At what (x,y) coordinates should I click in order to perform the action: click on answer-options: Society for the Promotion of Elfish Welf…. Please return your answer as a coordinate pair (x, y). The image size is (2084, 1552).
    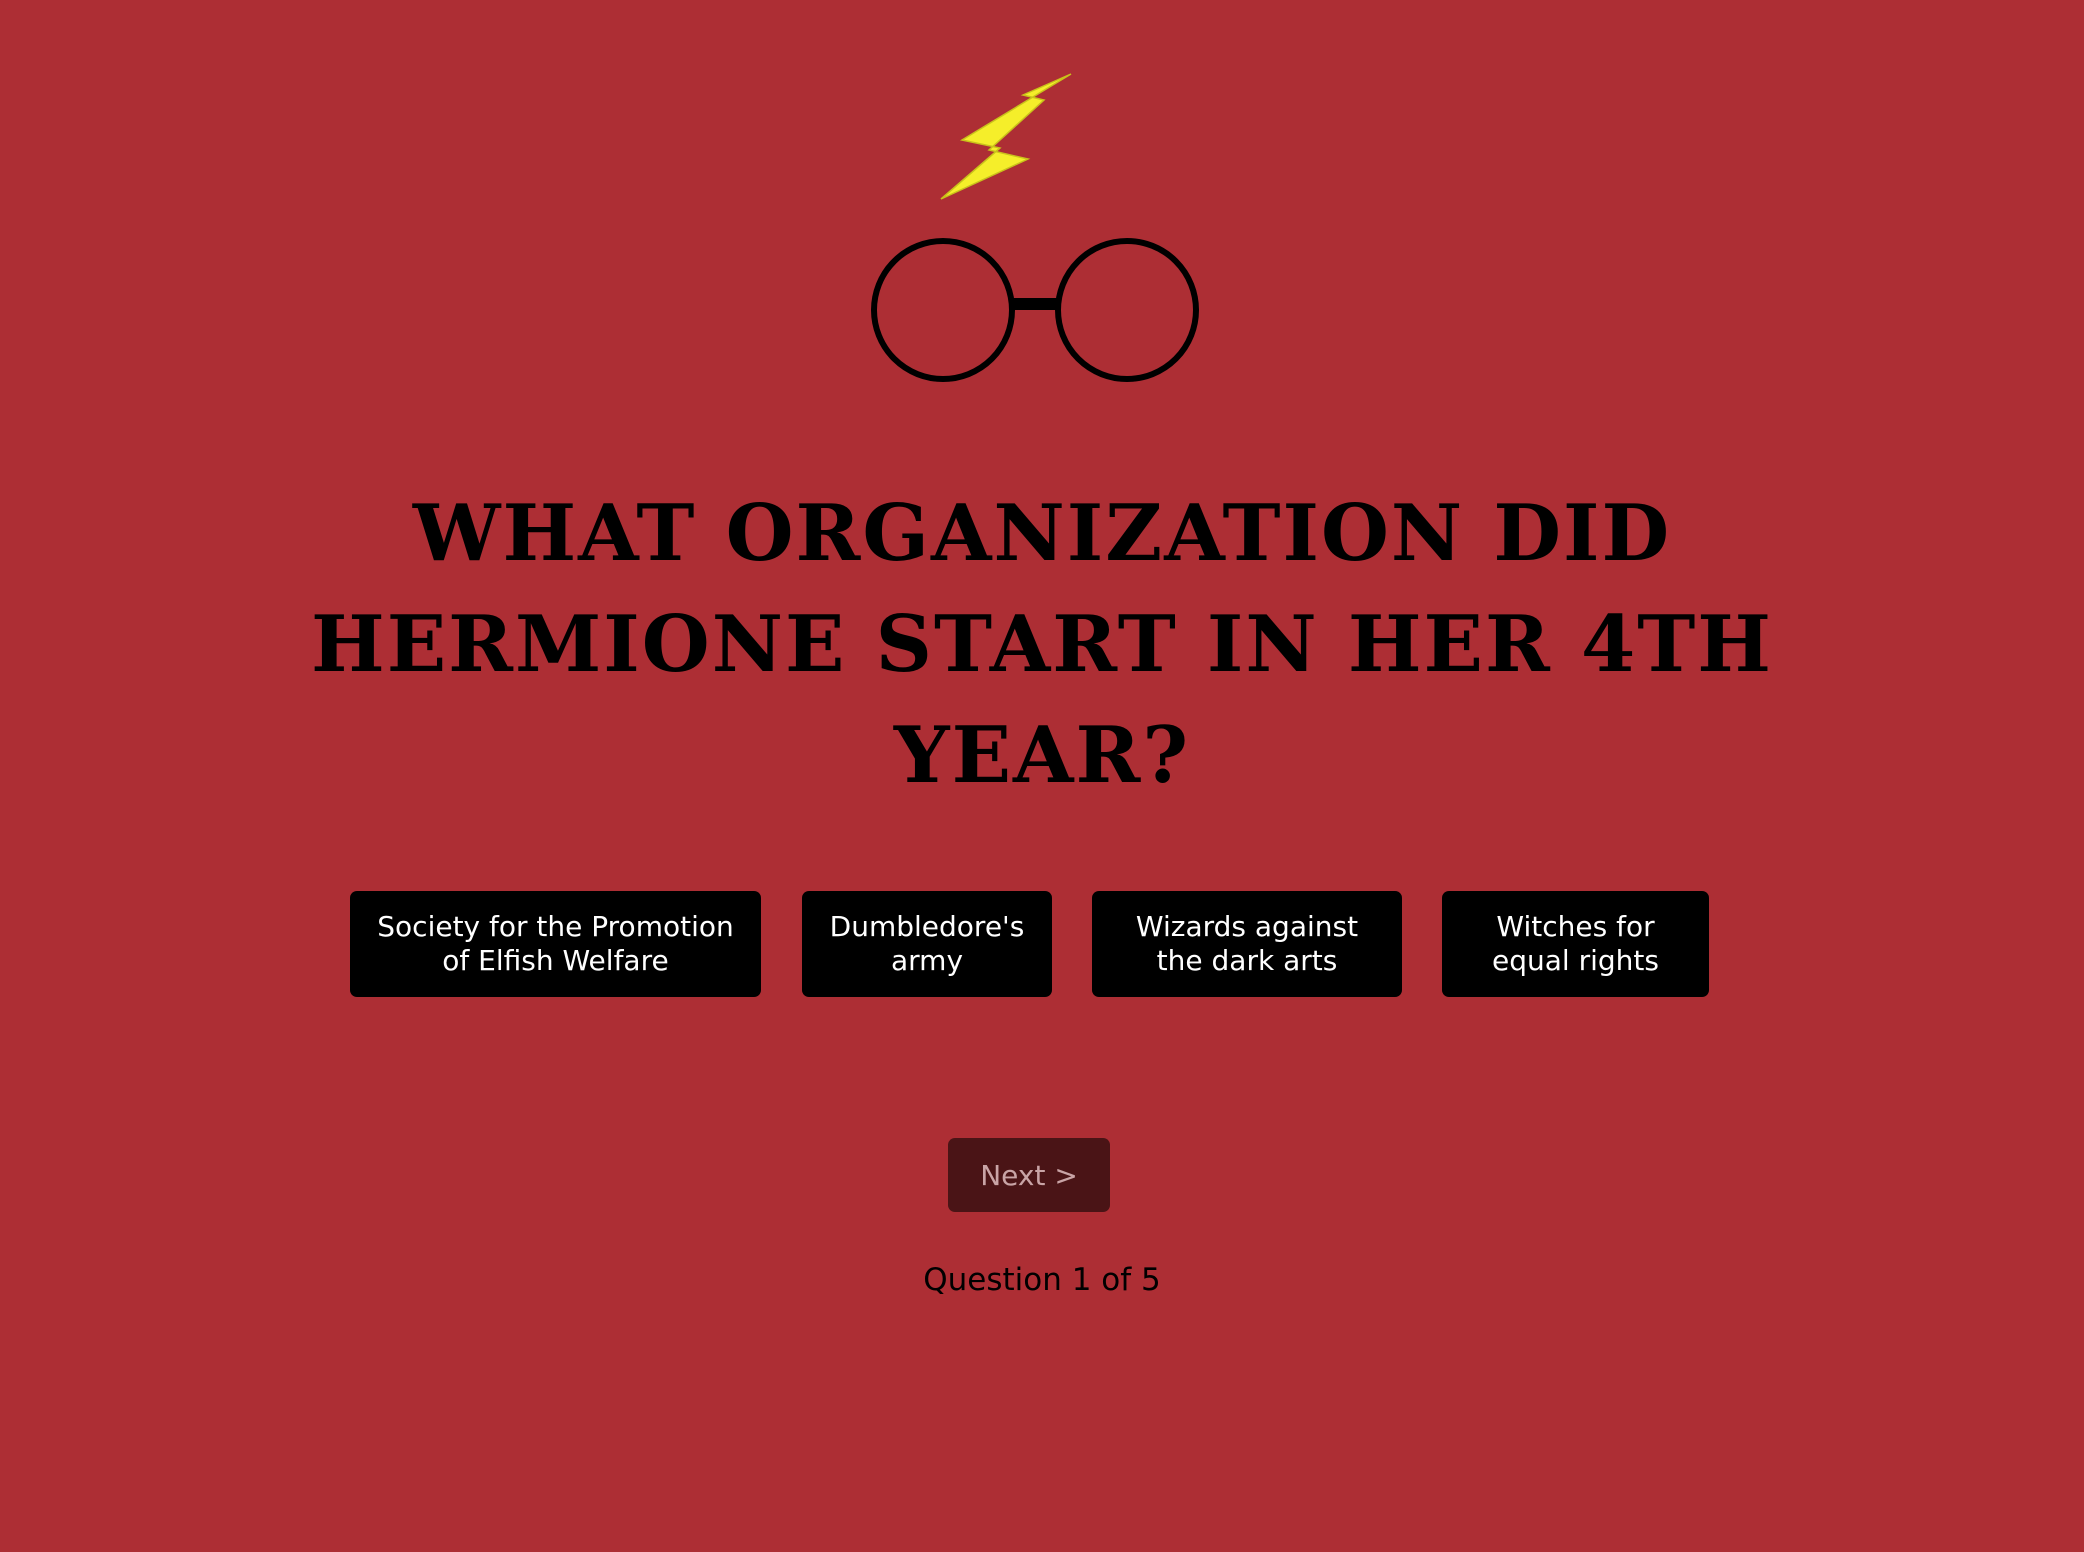
    Looking at the image, I should click on (1042, 944).